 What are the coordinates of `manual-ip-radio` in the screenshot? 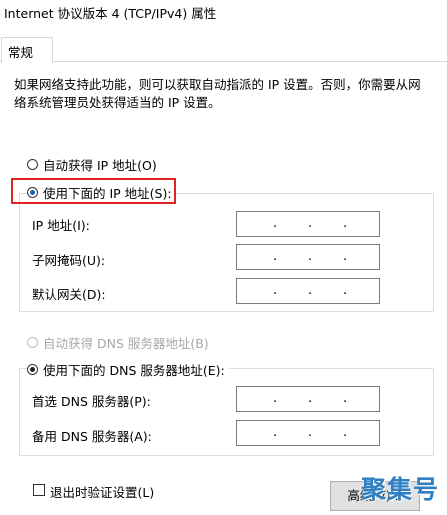 It's located at (32, 192).